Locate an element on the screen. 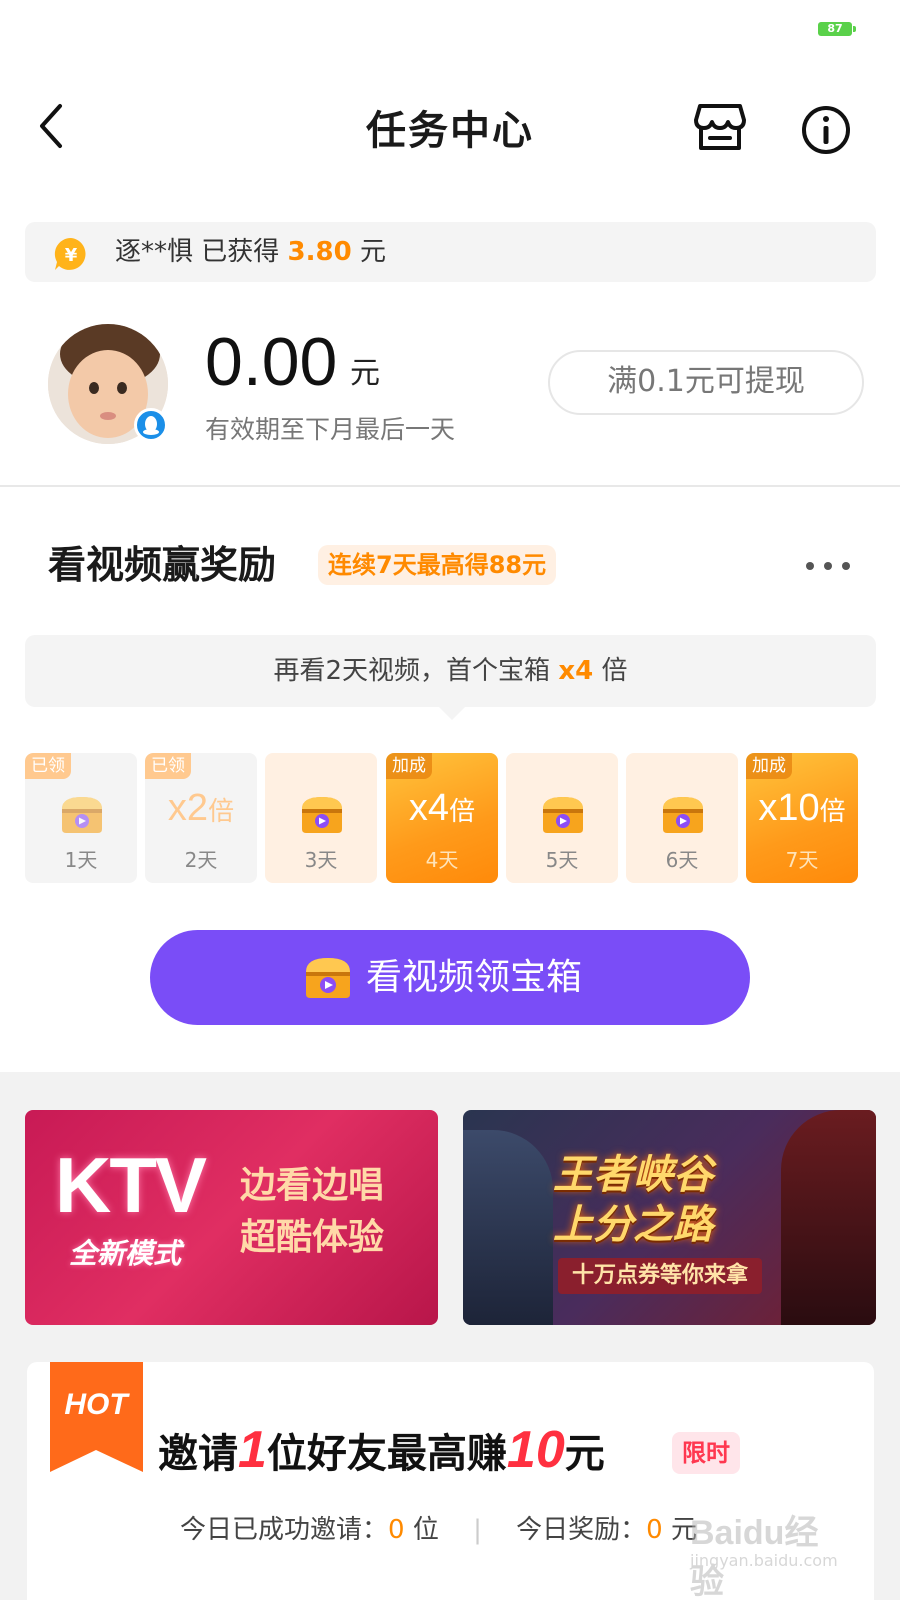 This screenshot has width=900, height=1600. day-multiplier: x2倍 is located at coordinates (201, 808).